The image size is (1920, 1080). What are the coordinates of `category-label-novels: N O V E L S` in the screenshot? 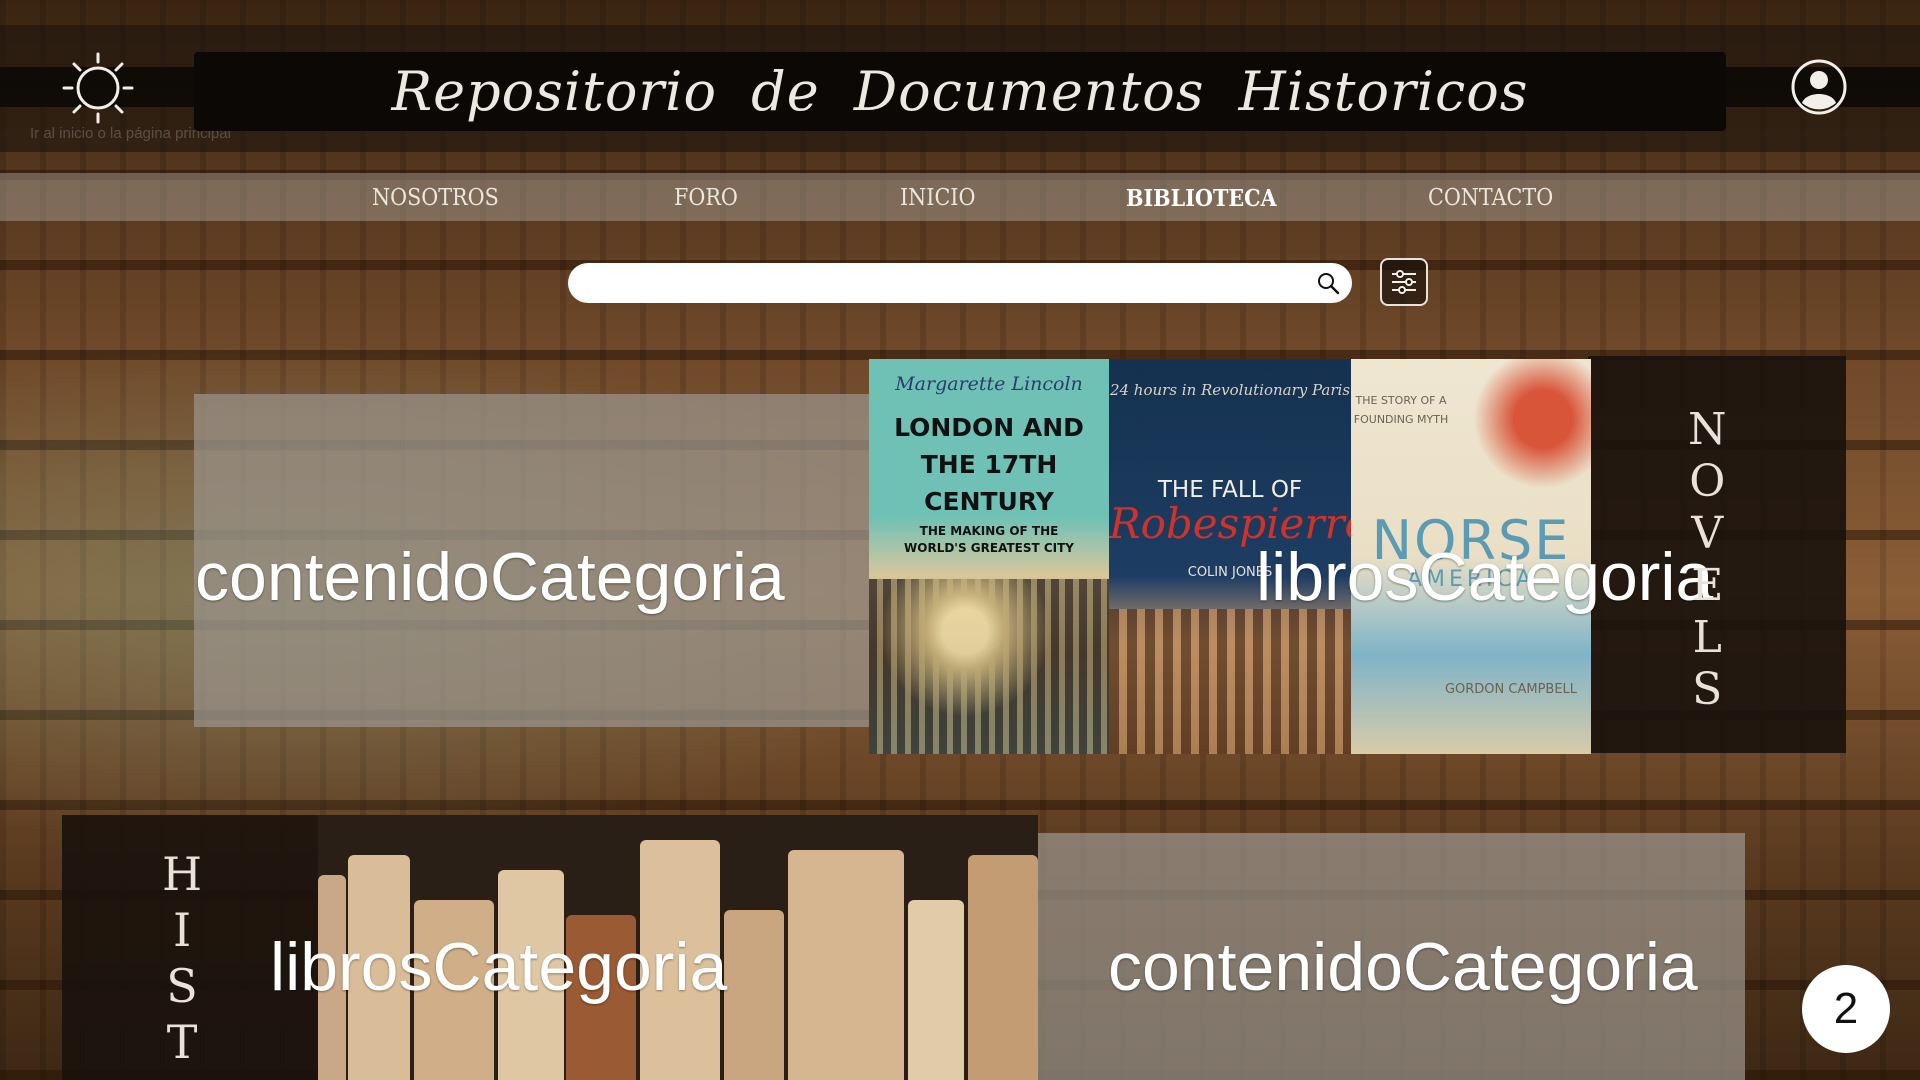 It's located at (1707, 560).